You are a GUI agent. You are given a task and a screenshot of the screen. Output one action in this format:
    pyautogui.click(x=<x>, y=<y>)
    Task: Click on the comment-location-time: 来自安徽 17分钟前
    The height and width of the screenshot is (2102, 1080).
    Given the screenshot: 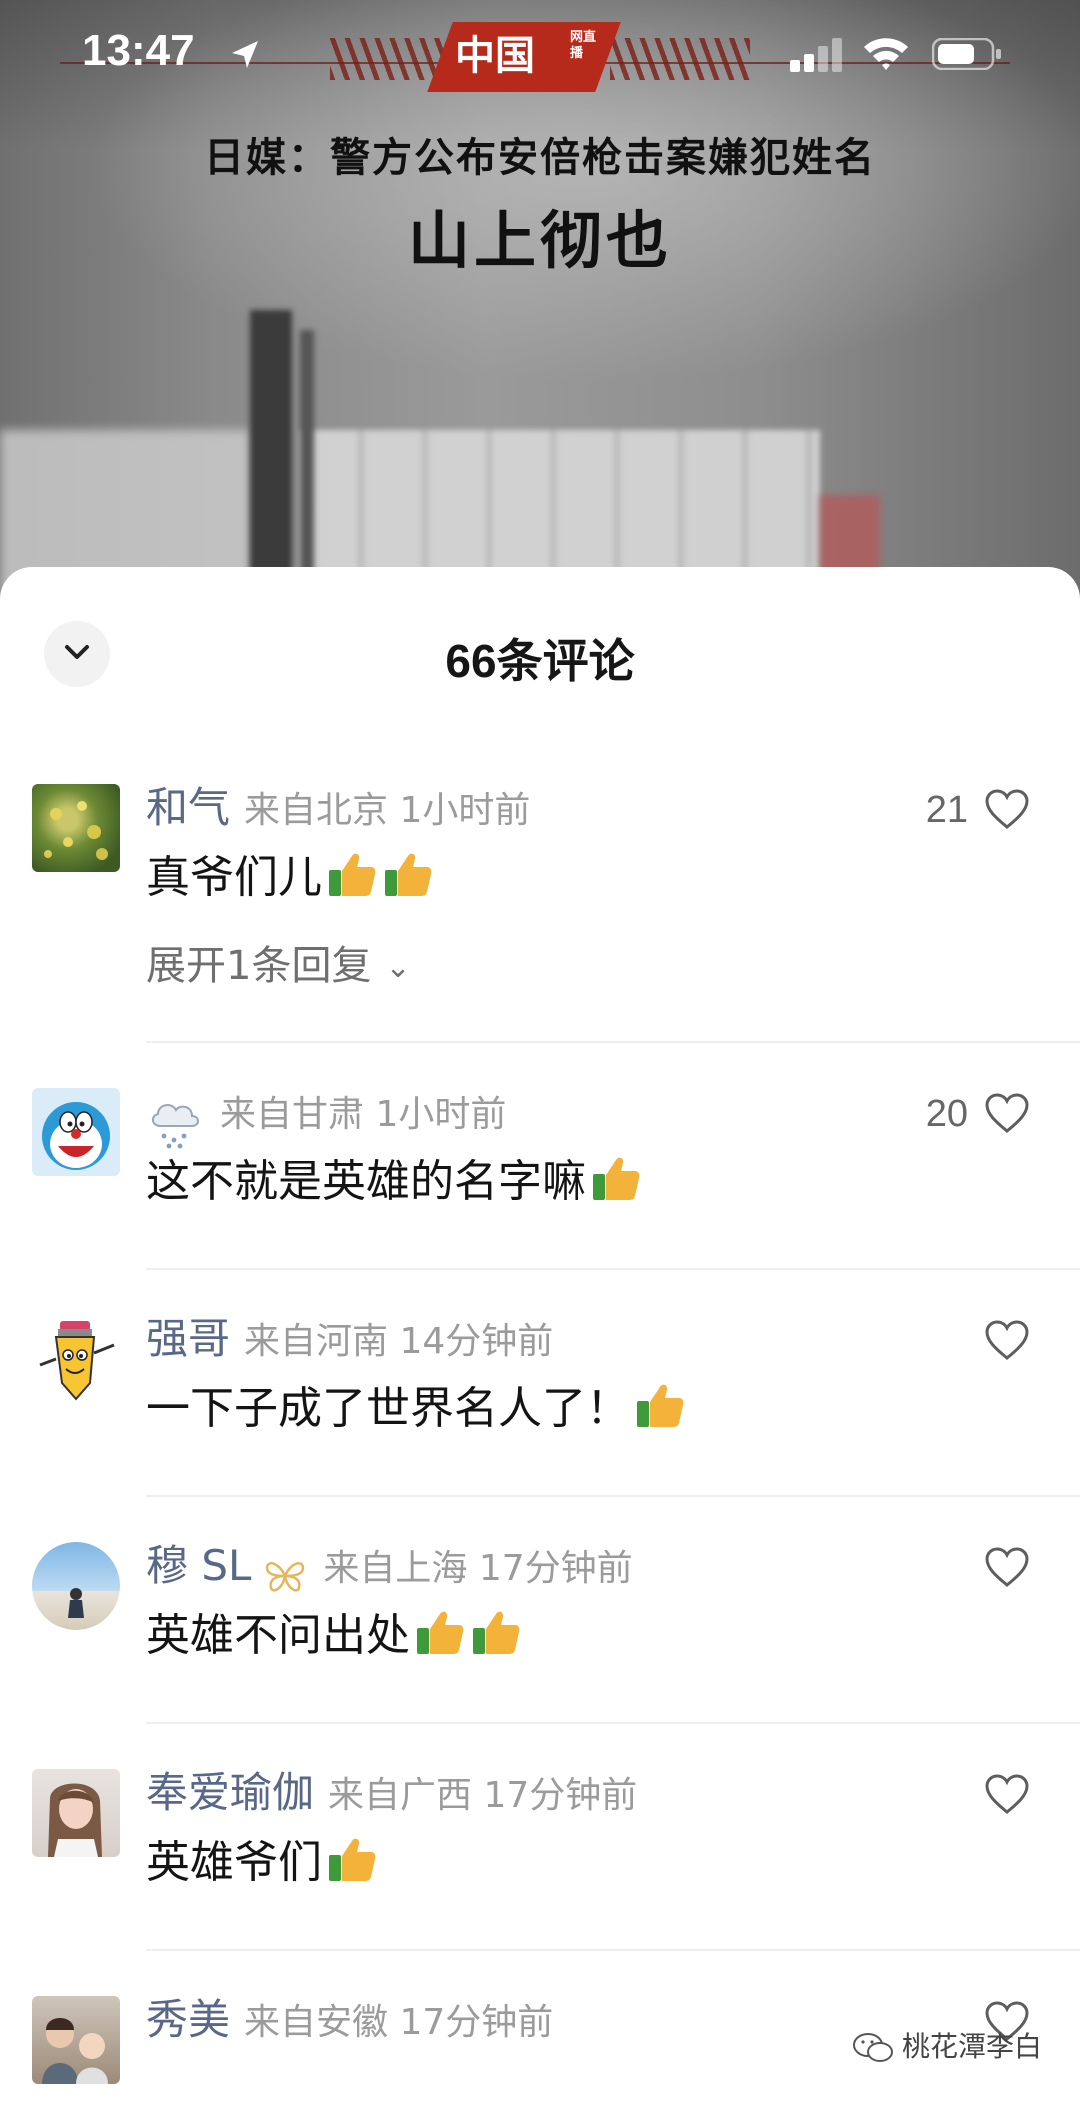 What is the action you would take?
    pyautogui.click(x=399, y=2022)
    